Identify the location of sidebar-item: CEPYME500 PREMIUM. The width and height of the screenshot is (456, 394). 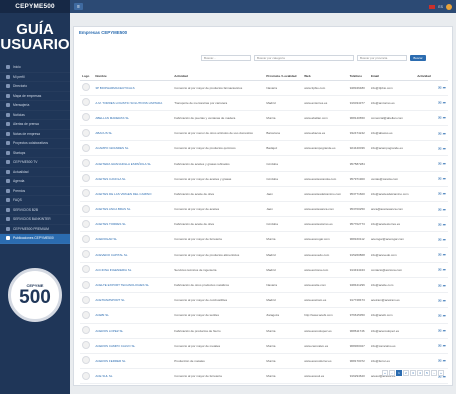
(35, 230).